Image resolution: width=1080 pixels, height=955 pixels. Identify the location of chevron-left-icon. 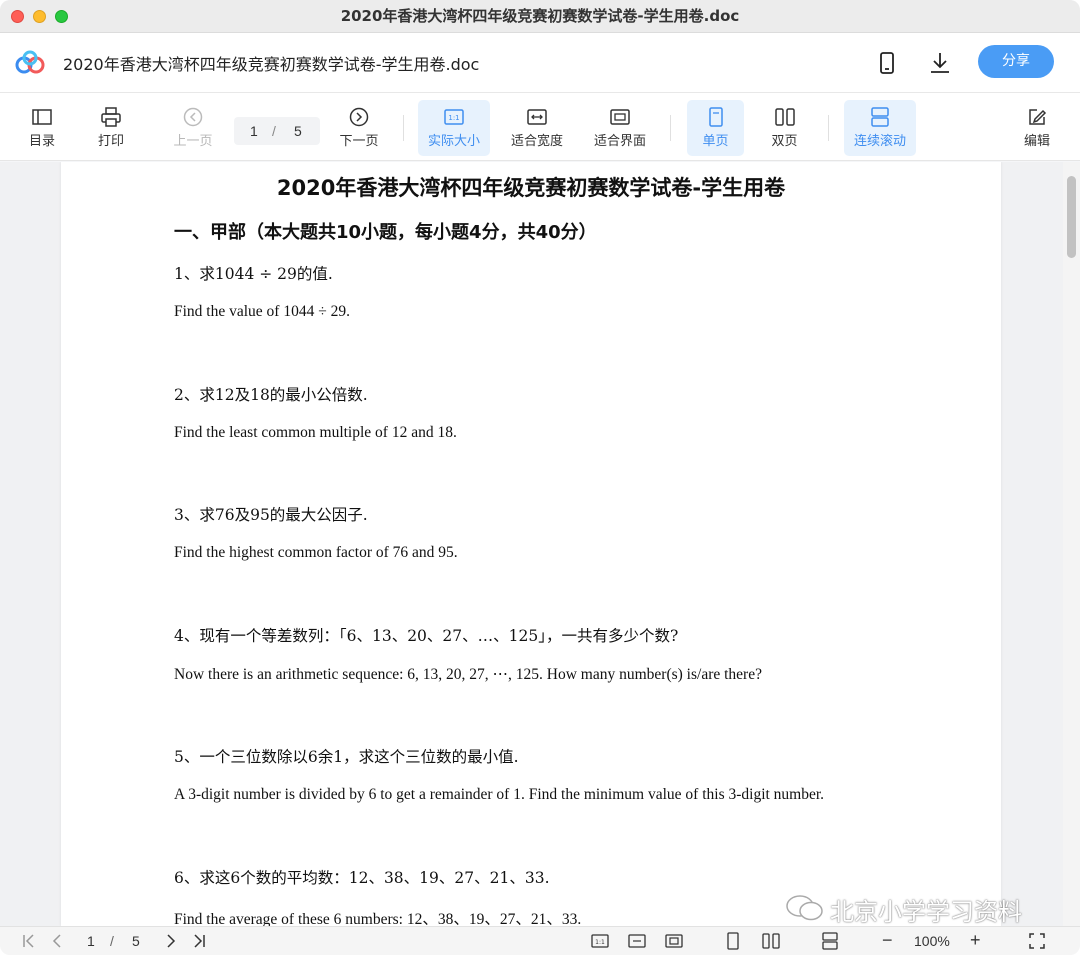
(57, 941).